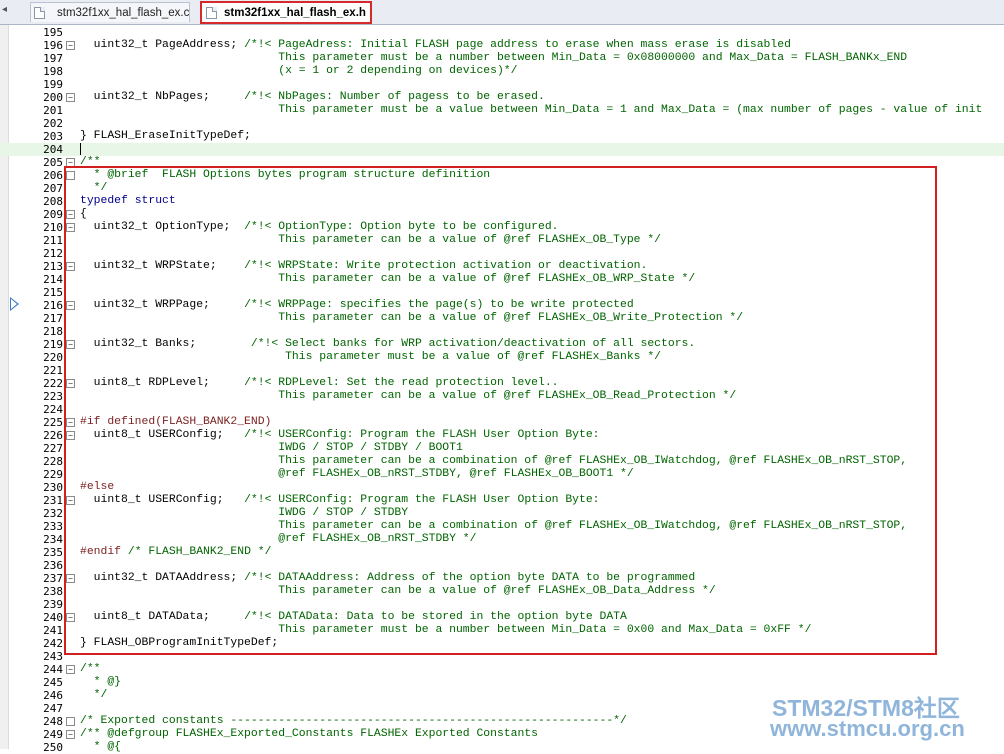  Describe the element at coordinates (502, 669) in the screenshot. I see `code-line: 244−/**` at that location.